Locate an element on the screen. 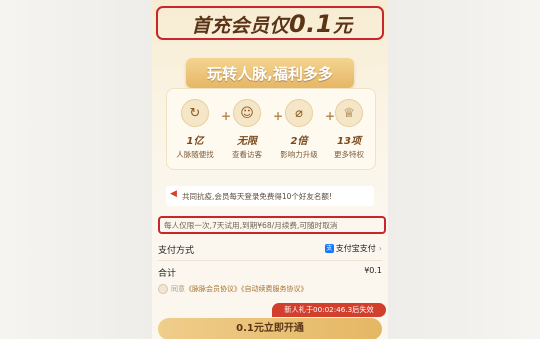 The height and width of the screenshot is (339, 540). benefit-label: 查看访客 is located at coordinates (247, 154).